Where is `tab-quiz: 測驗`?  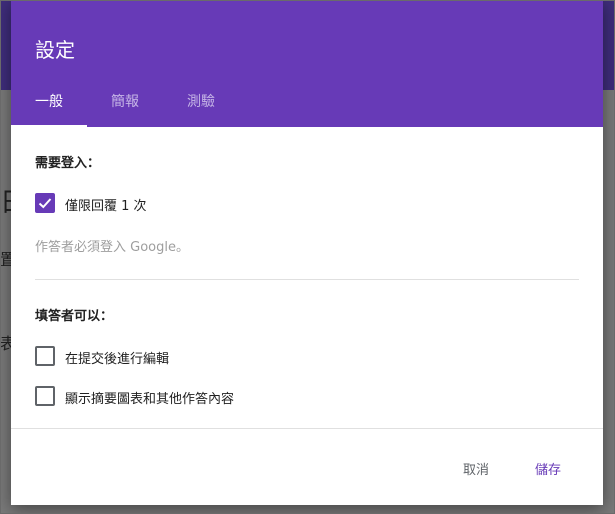 tab-quiz: 測驗 is located at coordinates (201, 107).